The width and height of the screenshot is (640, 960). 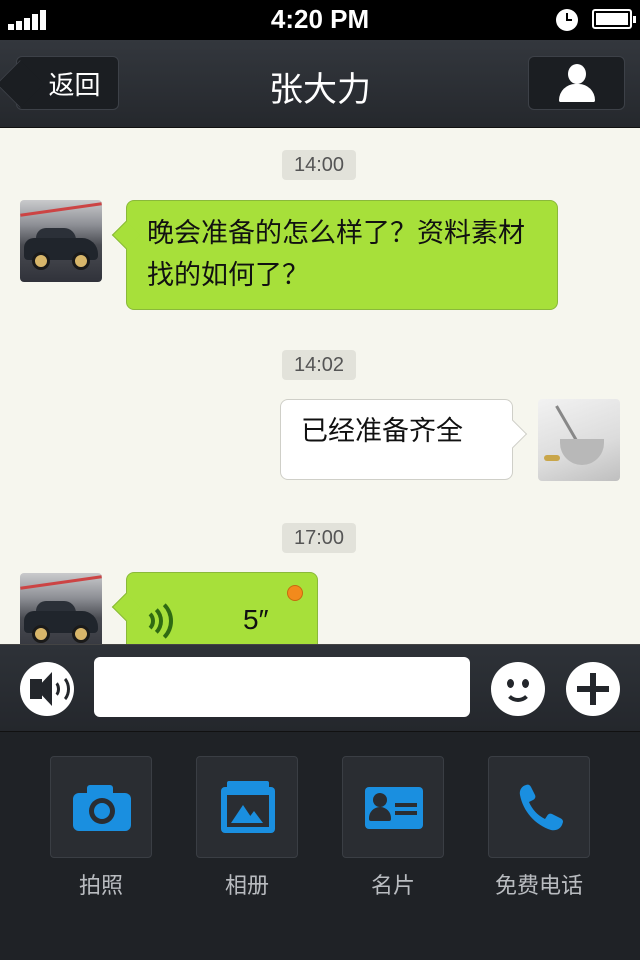 I want to click on camera-button, so click(x=101, y=807).